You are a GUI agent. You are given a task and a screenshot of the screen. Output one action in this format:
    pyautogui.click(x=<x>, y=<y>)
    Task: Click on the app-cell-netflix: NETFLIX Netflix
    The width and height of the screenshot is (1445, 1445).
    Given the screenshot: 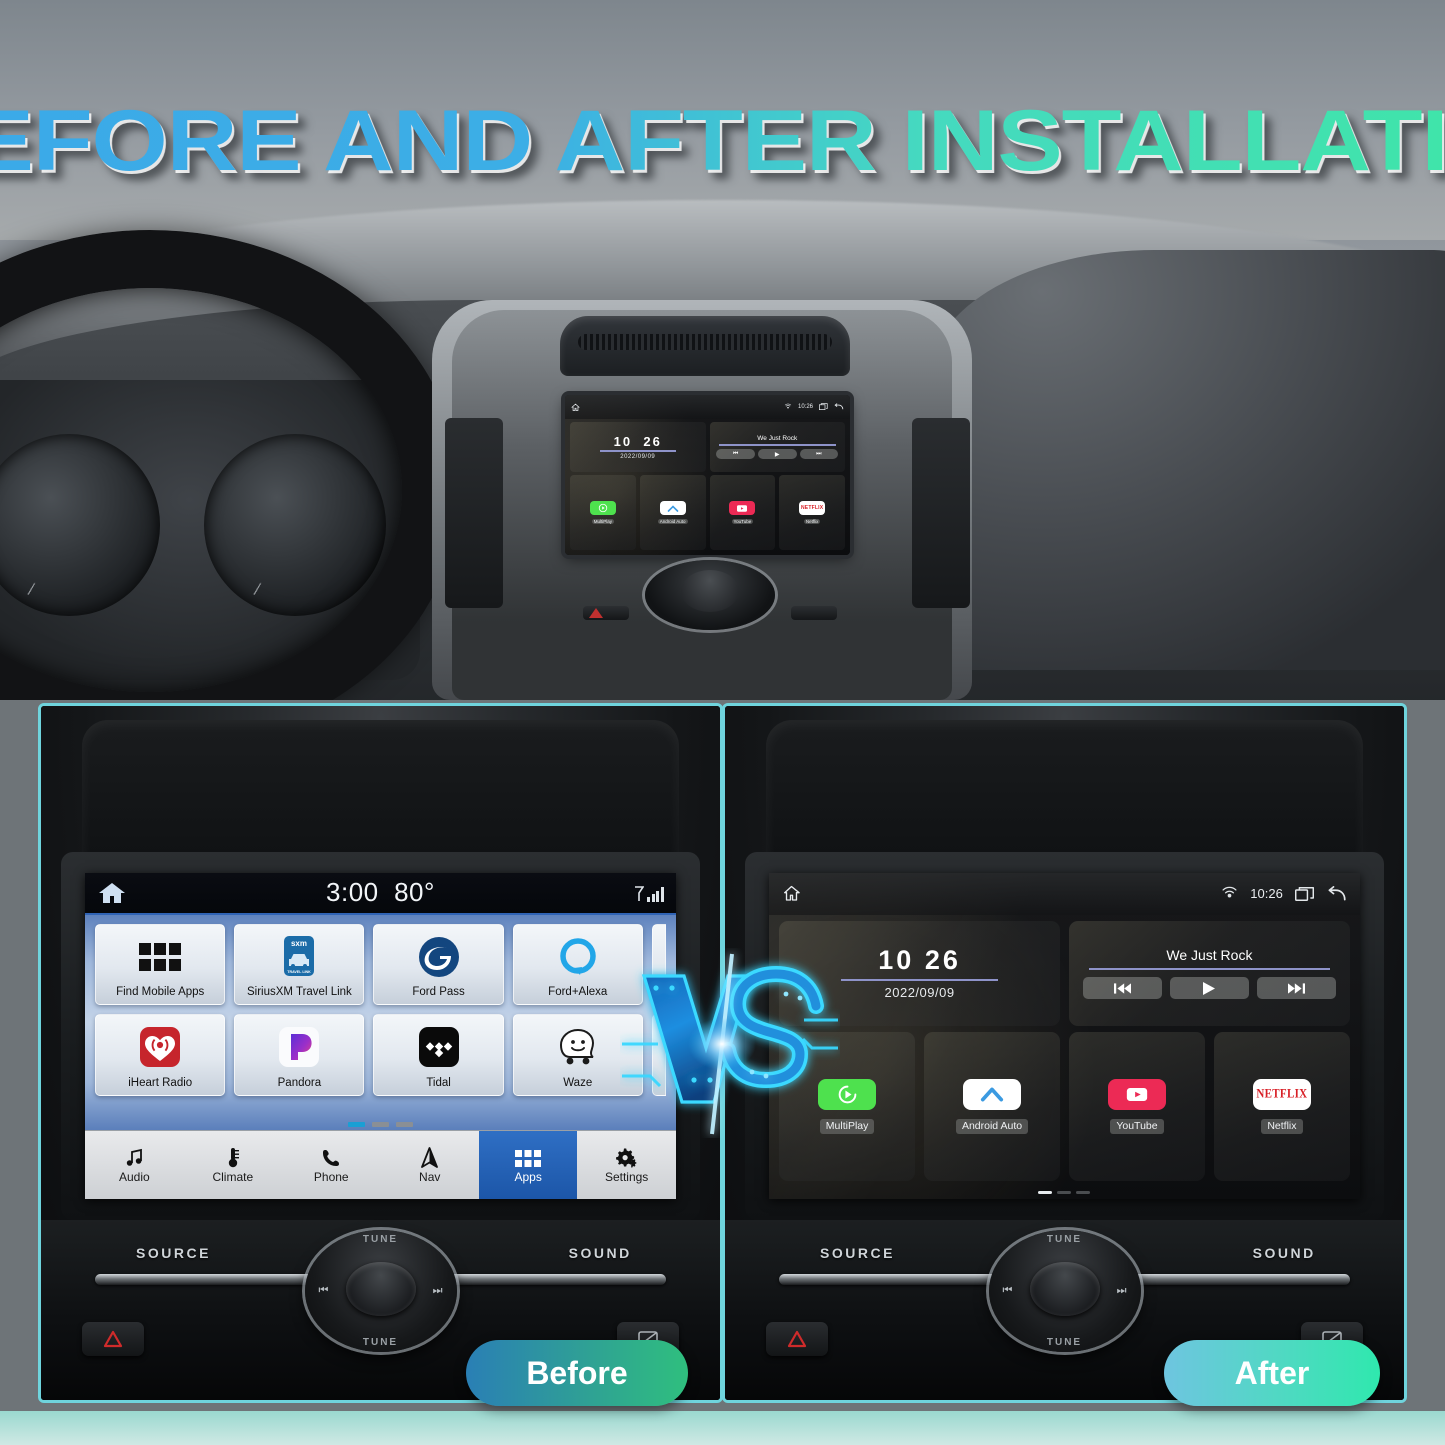 What is the action you would take?
    pyautogui.click(x=1281, y=1106)
    